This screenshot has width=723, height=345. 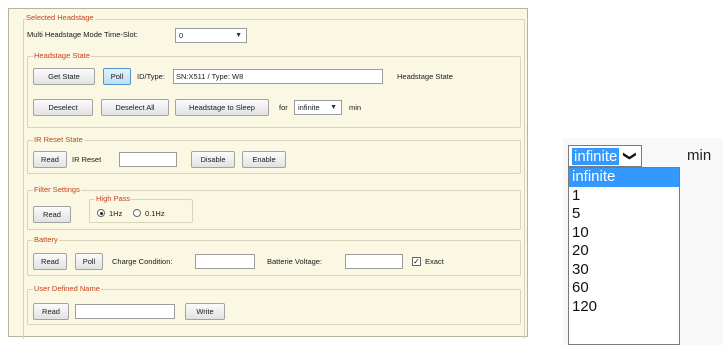 What do you see at coordinates (60, 17) in the screenshot?
I see `selected-headstage-legend: Selected Headstage` at bounding box center [60, 17].